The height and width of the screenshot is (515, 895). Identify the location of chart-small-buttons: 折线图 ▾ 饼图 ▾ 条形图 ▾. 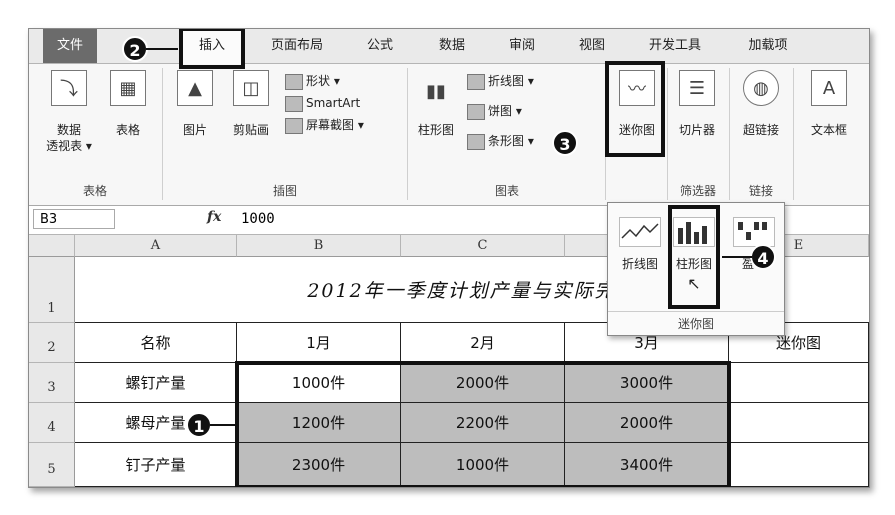
(536, 111).